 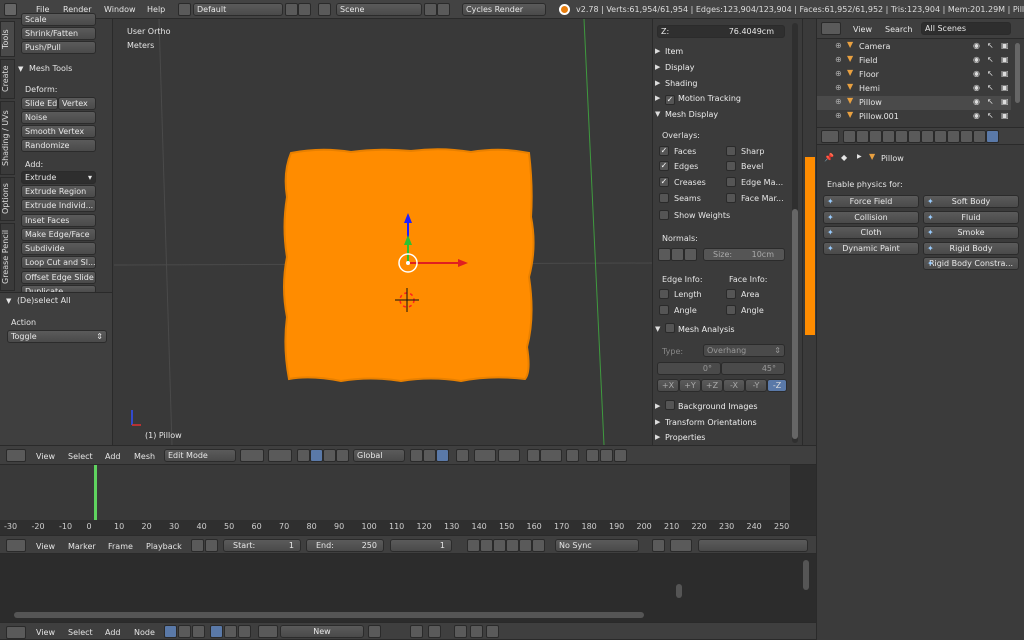 I want to click on pivot-point-icon, so click(x=280, y=455).